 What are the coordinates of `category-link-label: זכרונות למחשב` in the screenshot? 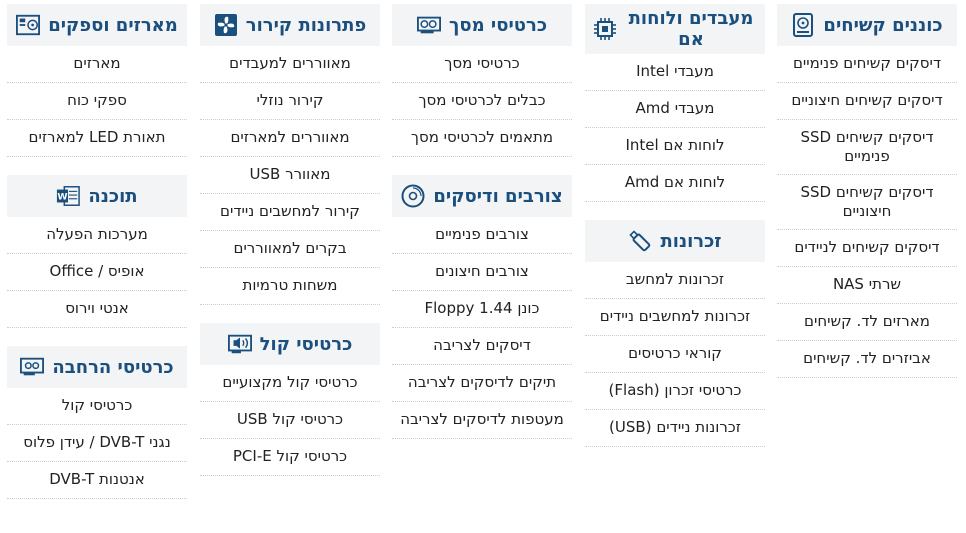 It's located at (675, 279).